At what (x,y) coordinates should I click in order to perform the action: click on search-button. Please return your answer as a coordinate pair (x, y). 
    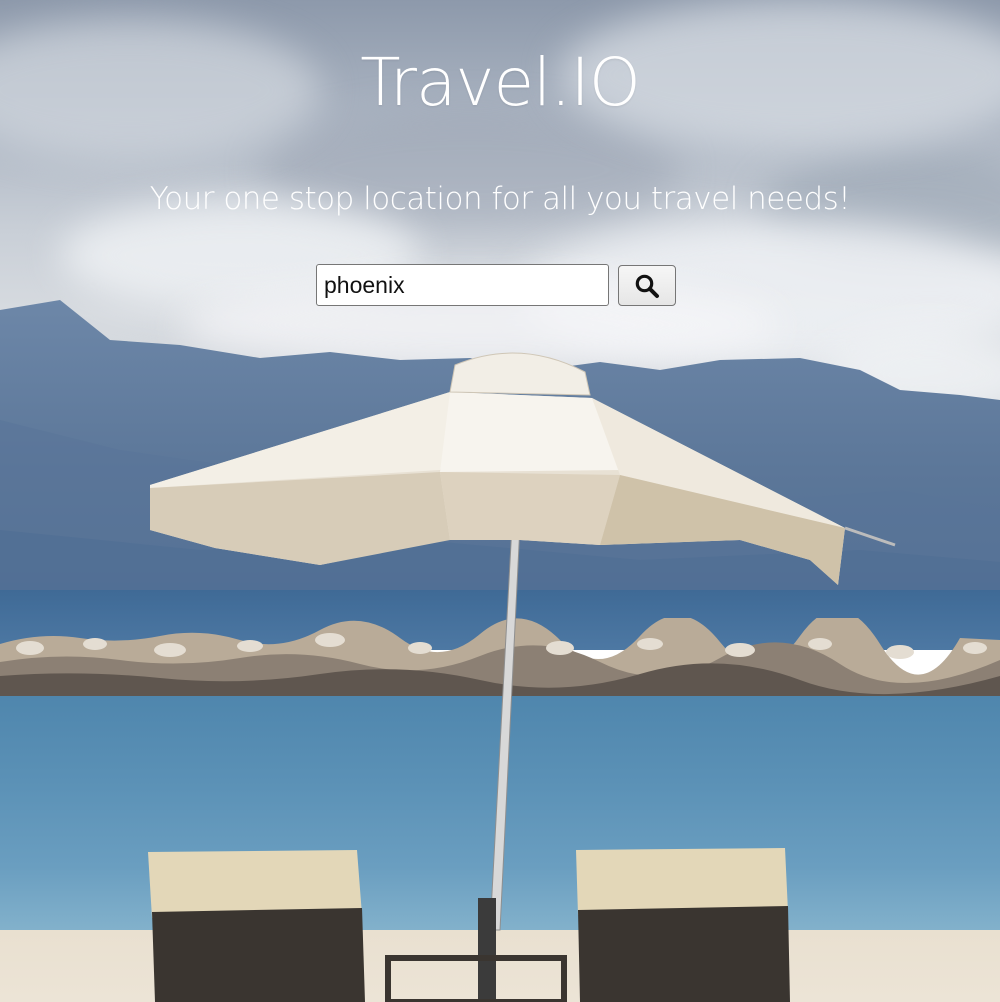
    Looking at the image, I should click on (647, 285).